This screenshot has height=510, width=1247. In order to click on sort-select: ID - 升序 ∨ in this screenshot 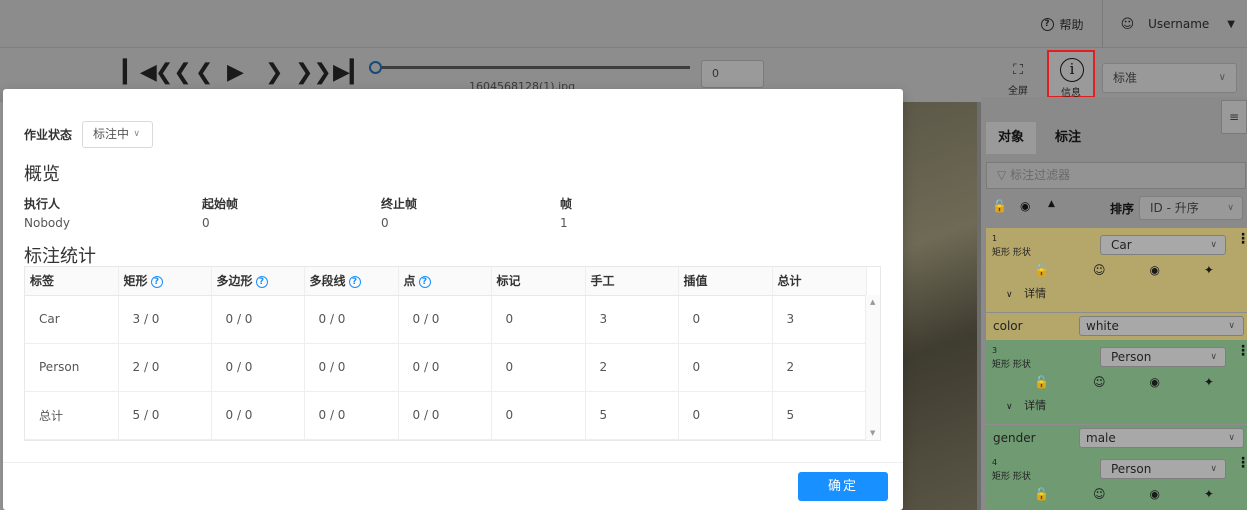, I will do `click(1191, 208)`.